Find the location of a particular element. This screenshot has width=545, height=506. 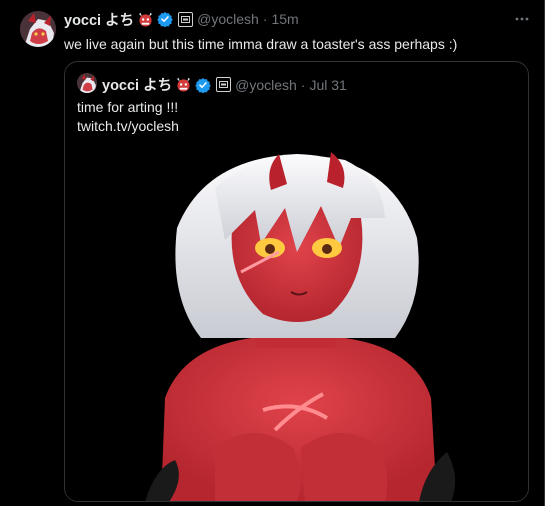

avatar-image is located at coordinates (38, 29).